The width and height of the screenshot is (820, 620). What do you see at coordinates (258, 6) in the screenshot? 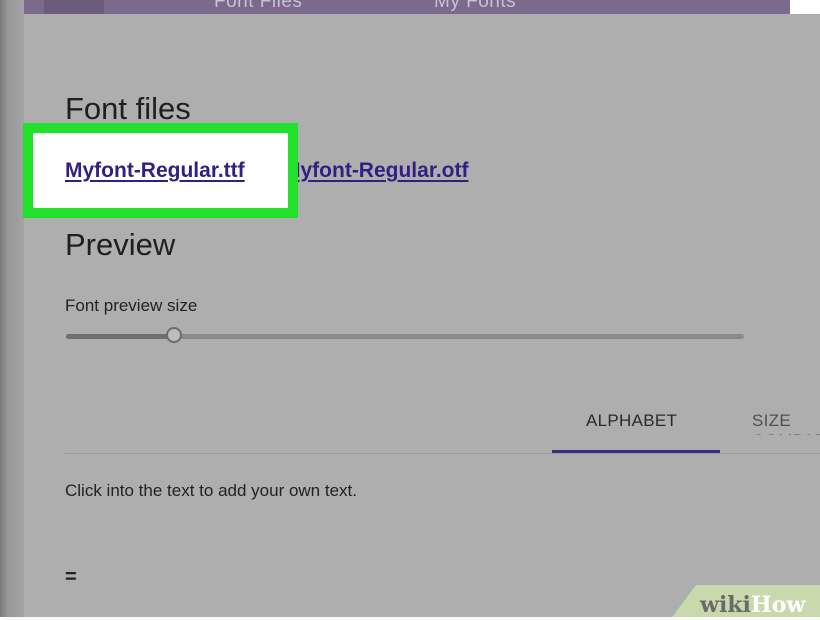
I see `tab-font-files: Font Files` at bounding box center [258, 6].